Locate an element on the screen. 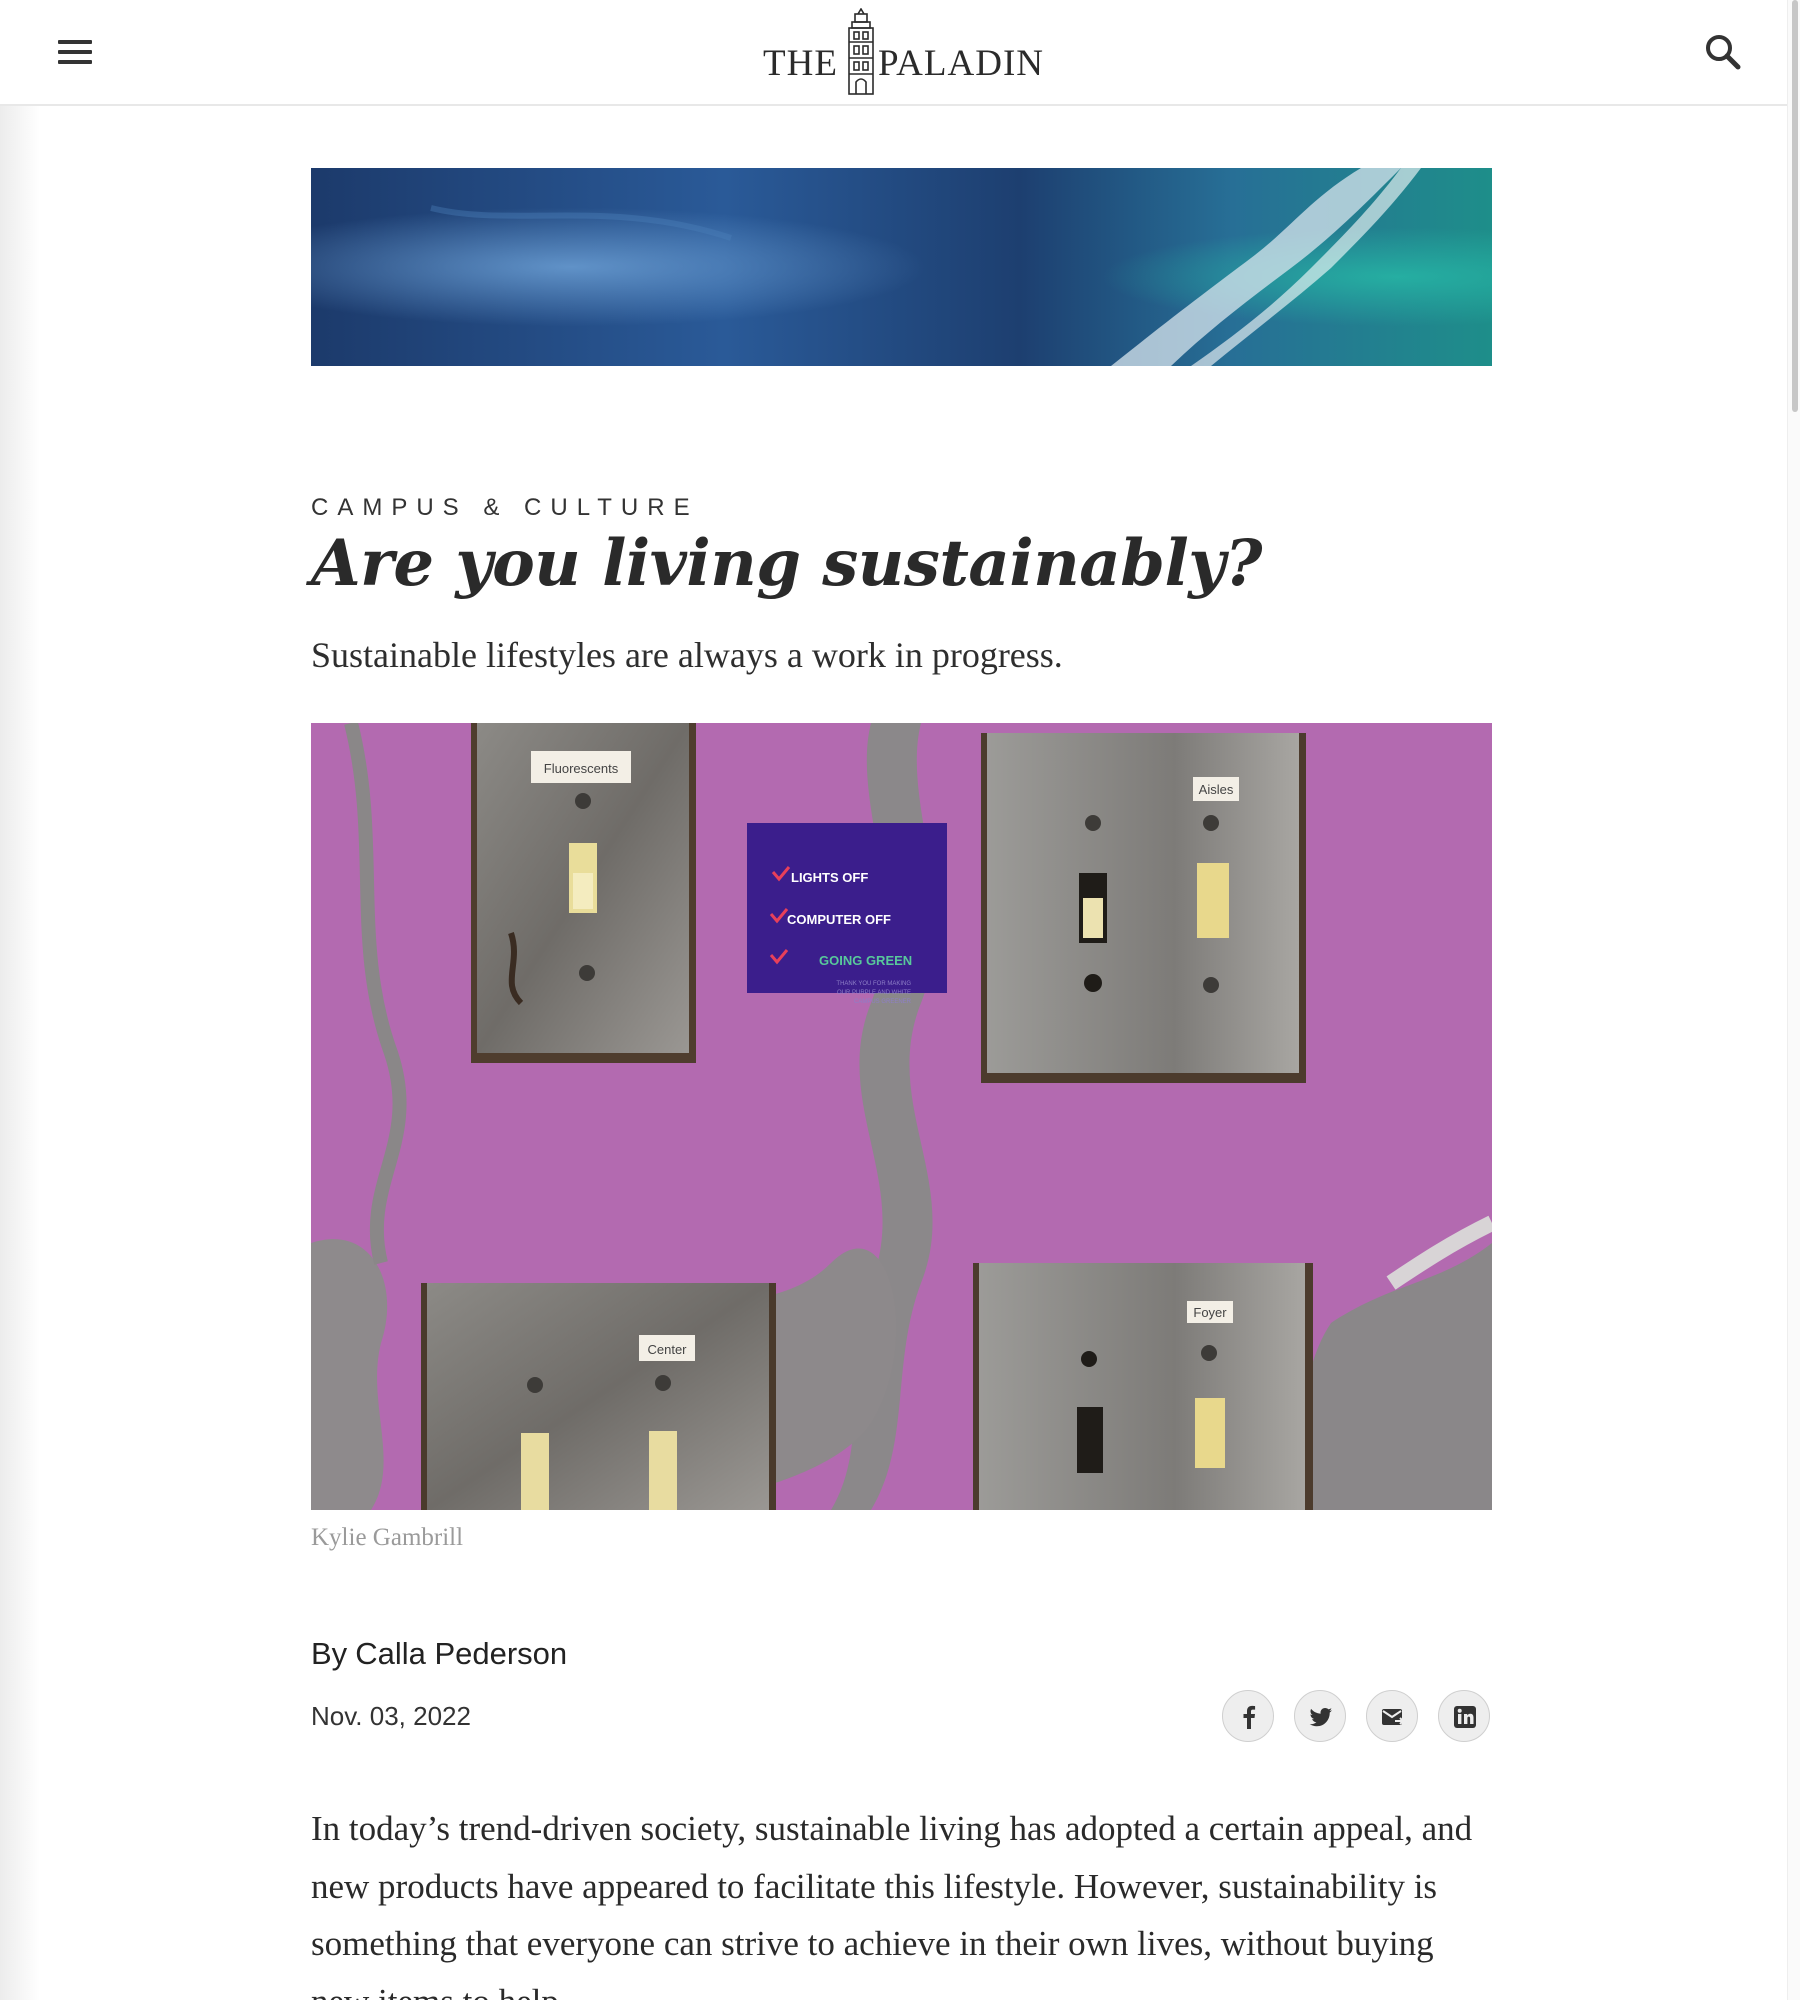  author-link: Calla Pederson is located at coordinates (461, 1653).